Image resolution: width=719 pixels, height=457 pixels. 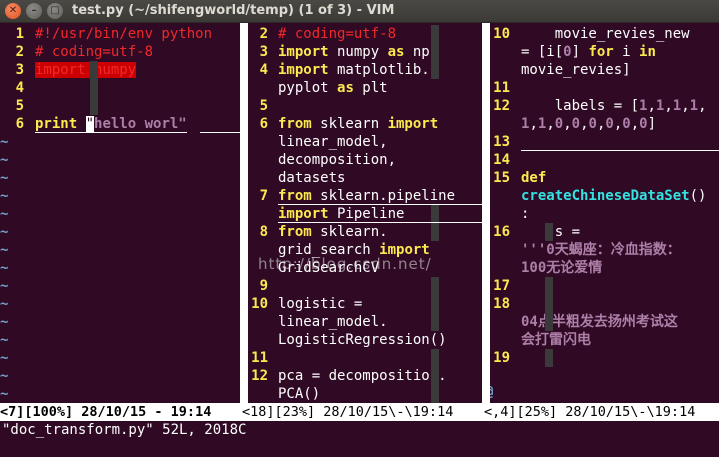 I want to click on code-token-str: 会打雷闪电, so click(x=556, y=340).